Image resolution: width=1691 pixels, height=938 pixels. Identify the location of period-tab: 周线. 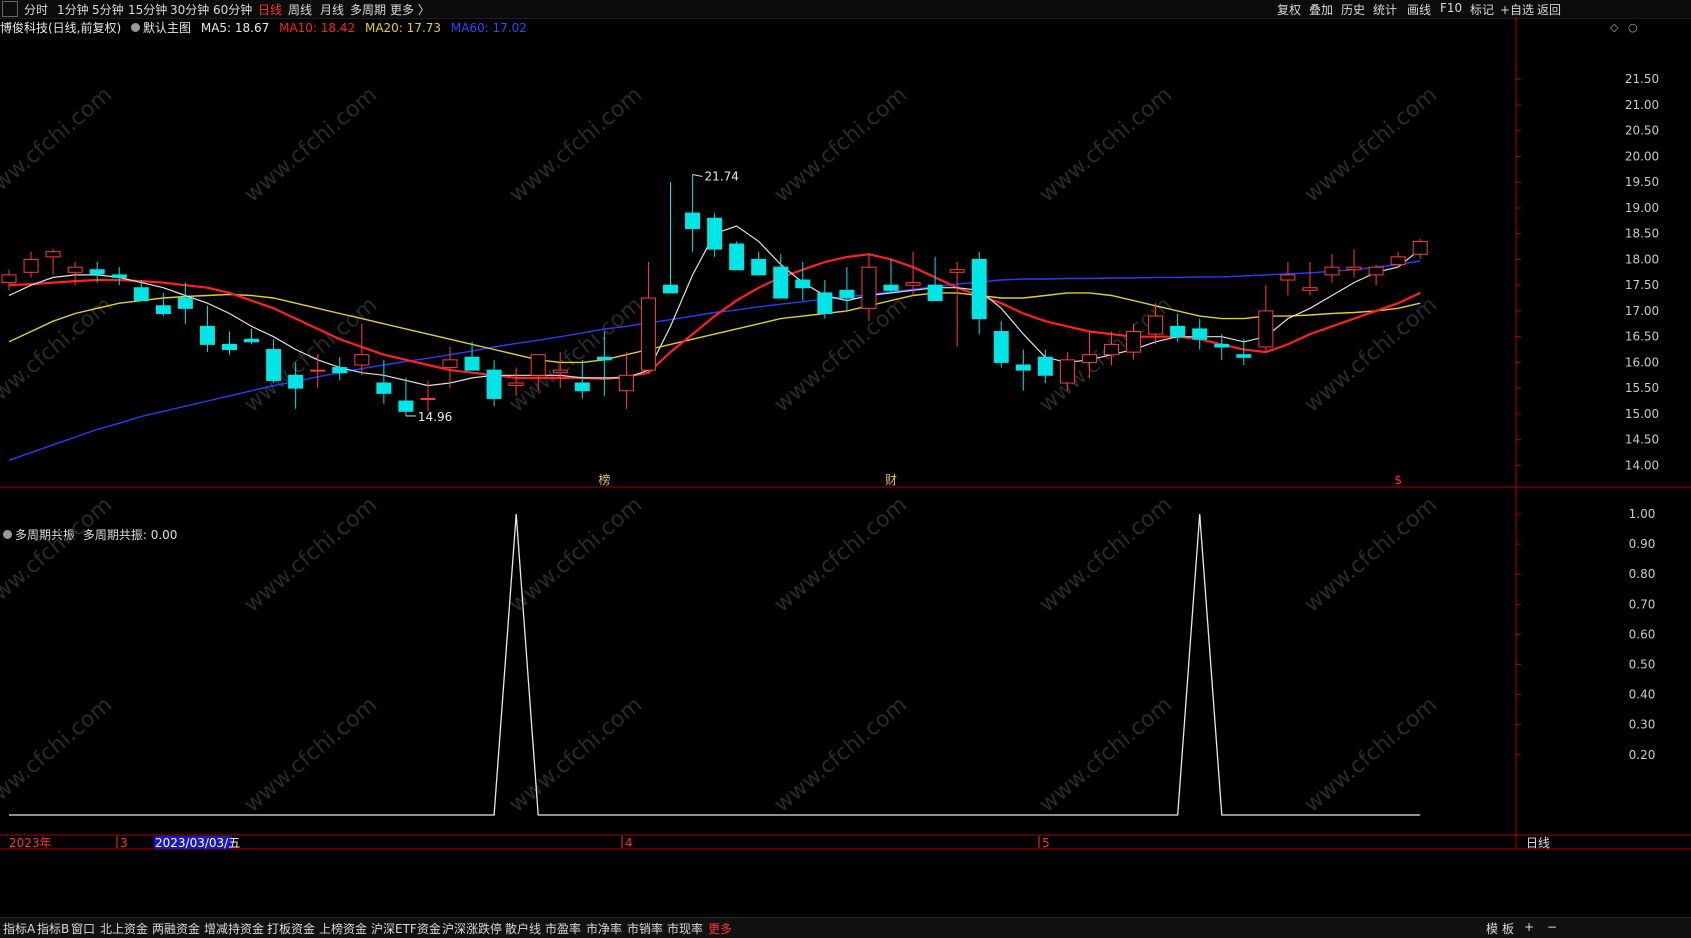
(300, 9).